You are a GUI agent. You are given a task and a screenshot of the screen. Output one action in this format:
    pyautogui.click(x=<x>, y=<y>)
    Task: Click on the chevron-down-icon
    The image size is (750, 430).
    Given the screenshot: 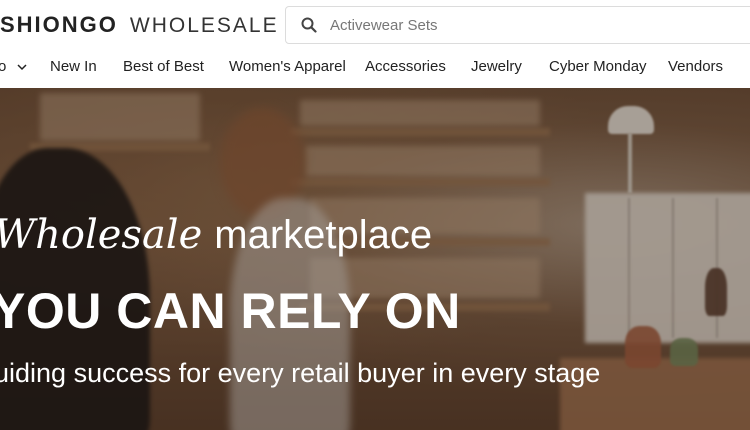 What is the action you would take?
    pyautogui.click(x=21, y=67)
    